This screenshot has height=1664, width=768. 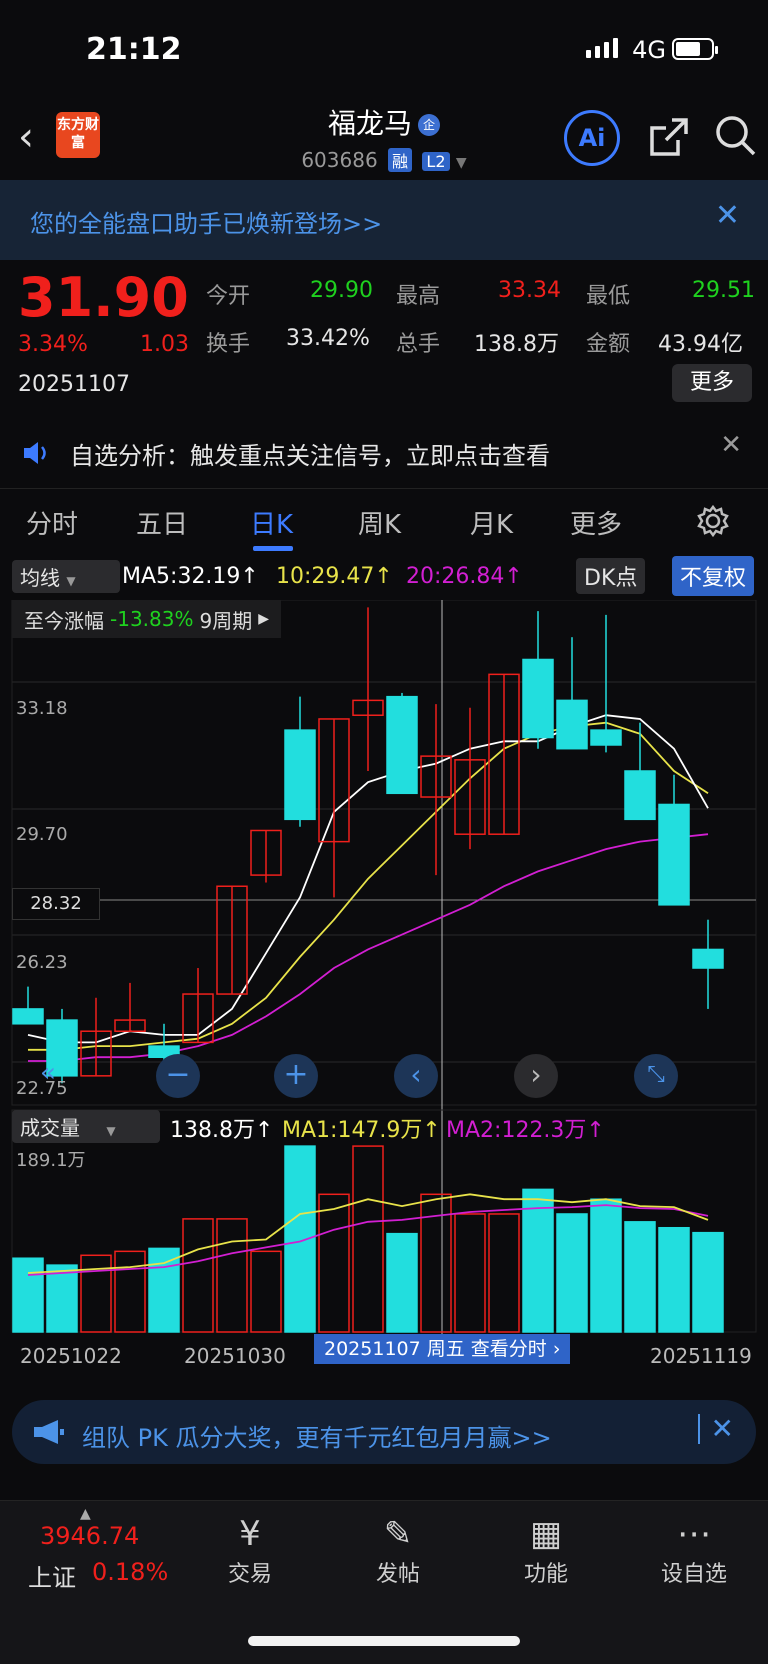 I want to click on volume-selector: 成交量 ▼, so click(x=86, y=1126).